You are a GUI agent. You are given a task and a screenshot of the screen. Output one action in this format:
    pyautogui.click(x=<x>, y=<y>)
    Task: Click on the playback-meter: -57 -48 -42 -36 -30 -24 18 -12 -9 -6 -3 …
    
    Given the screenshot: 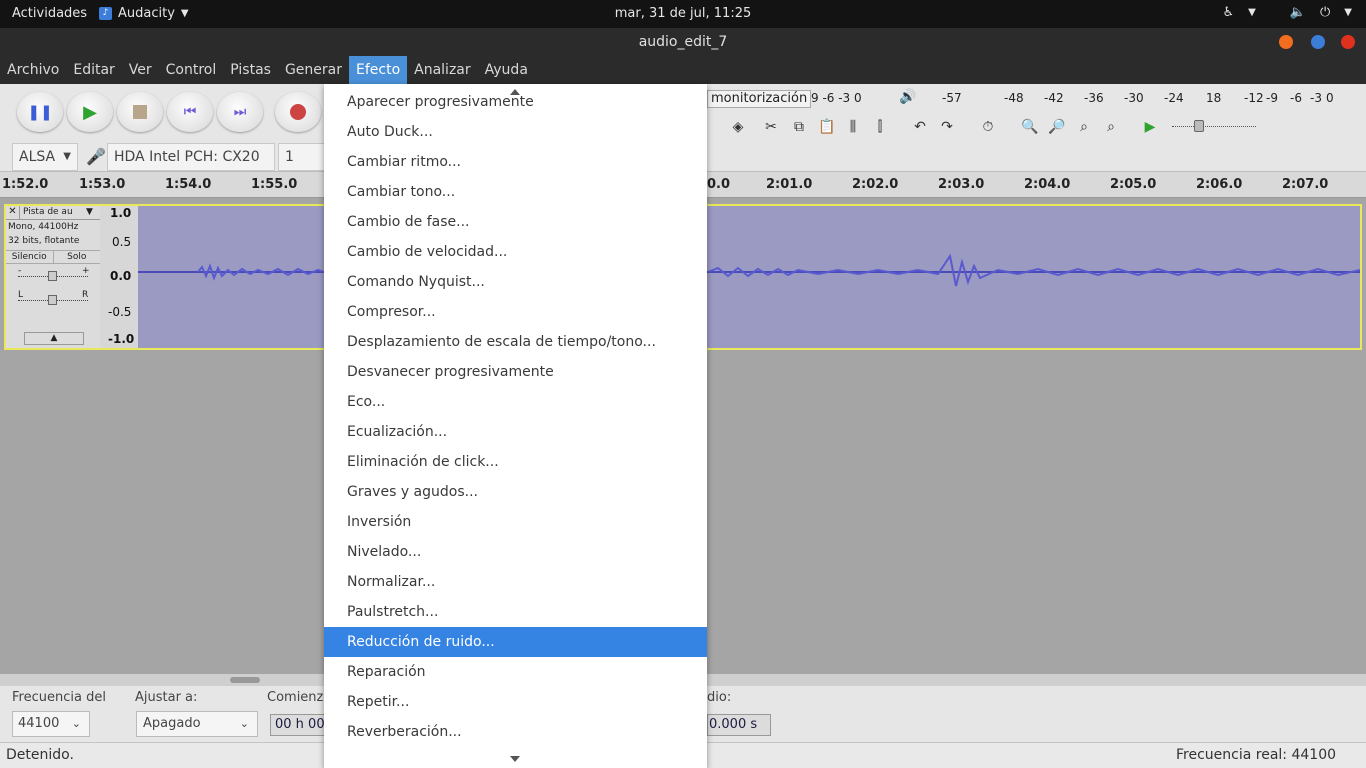 What is the action you would take?
    pyautogui.click(x=1133, y=98)
    